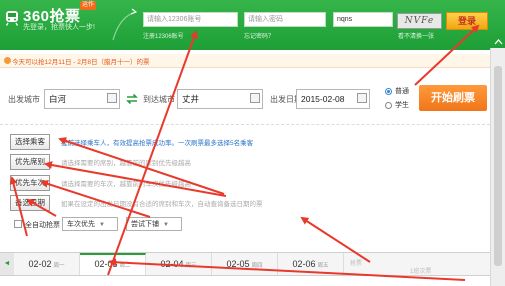 The height and width of the screenshot is (286, 505). I want to click on priority-seat-desc: 请选择需要的席别，越靠前的席别优先级越高, so click(126, 163).